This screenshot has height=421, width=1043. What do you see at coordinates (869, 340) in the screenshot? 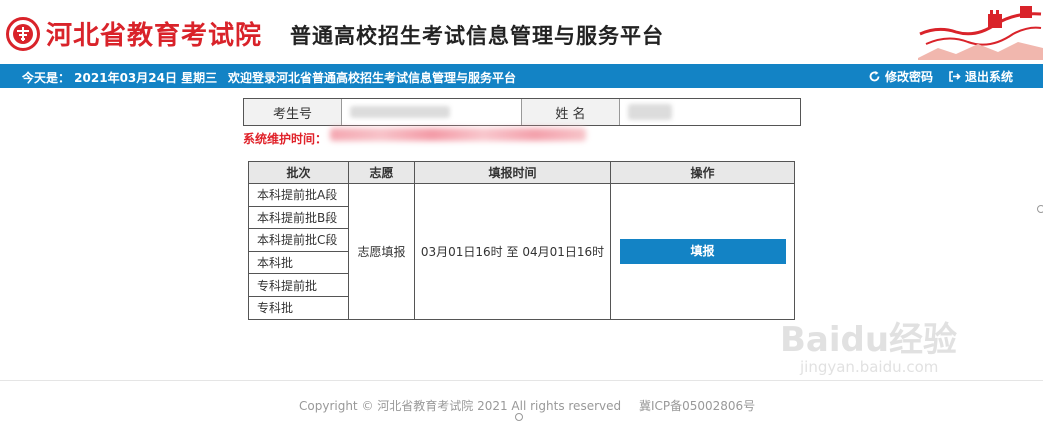
I see `watermark-brand: Baidu经验` at bounding box center [869, 340].